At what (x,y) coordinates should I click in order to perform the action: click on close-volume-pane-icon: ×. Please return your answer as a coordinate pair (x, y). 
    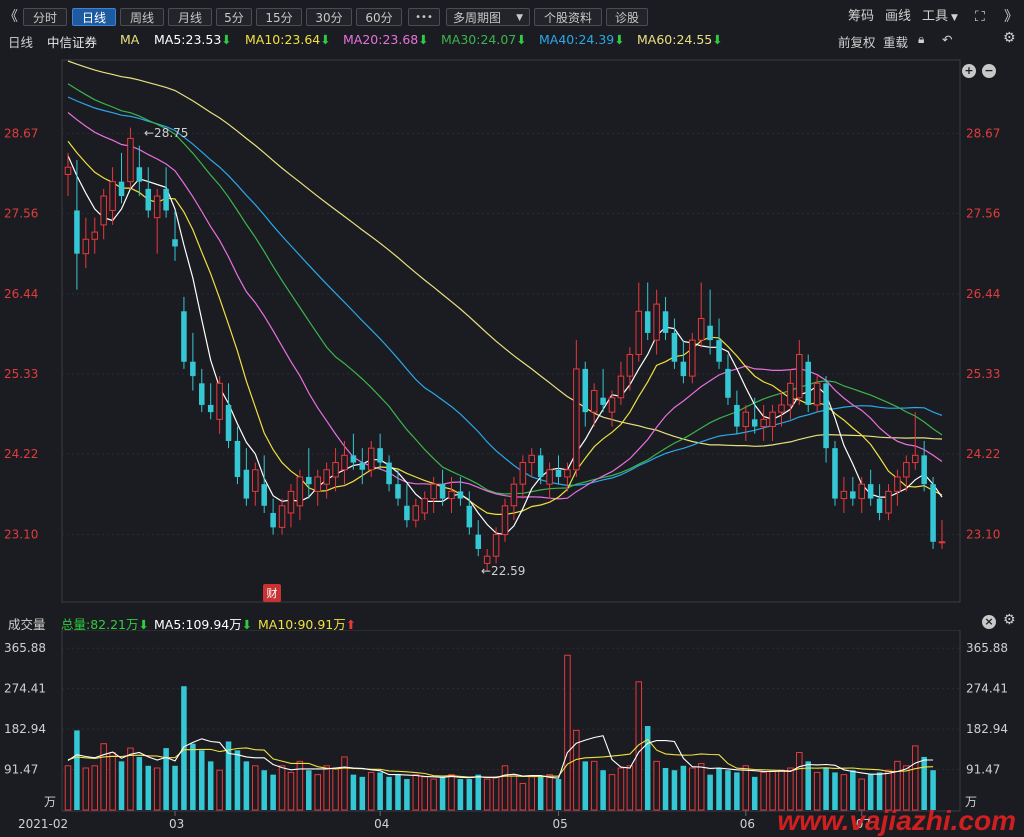
    Looking at the image, I should click on (989, 622).